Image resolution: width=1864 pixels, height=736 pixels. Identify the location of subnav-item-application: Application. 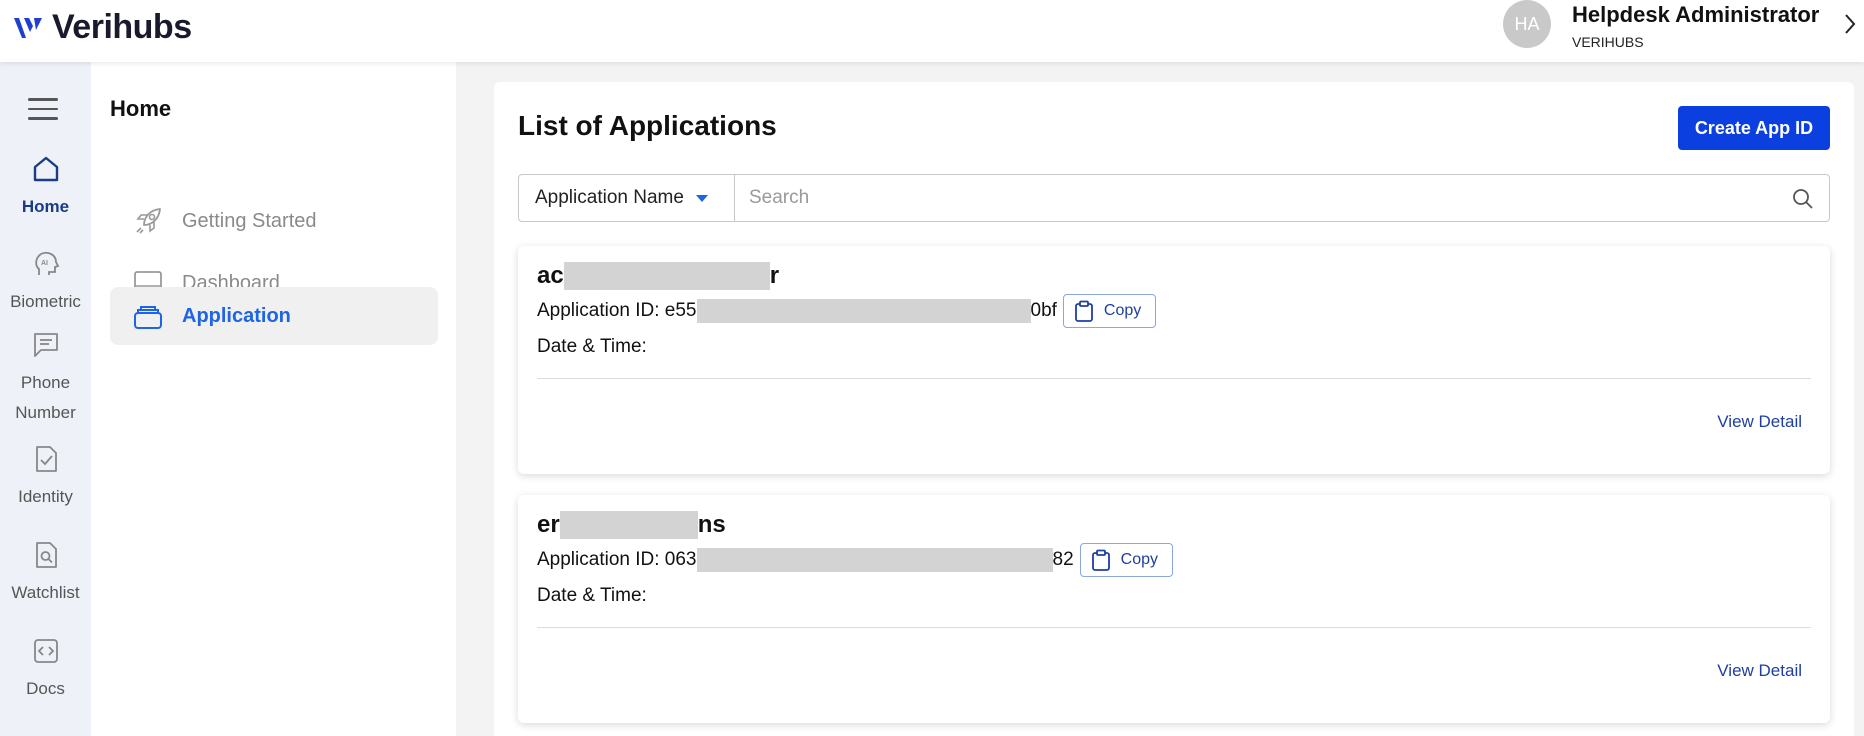
(274, 316).